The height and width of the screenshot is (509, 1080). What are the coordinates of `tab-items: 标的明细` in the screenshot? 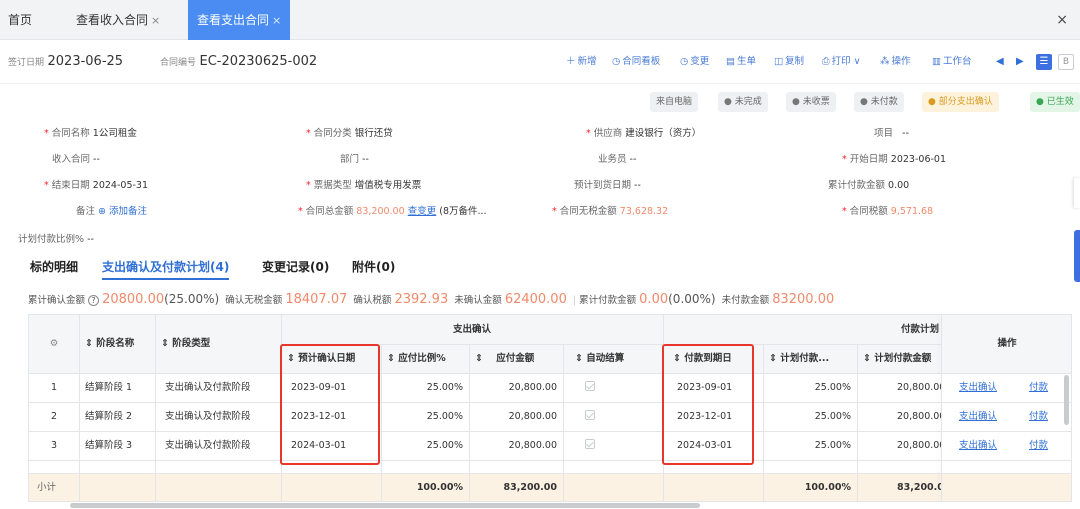 It's located at (54, 266).